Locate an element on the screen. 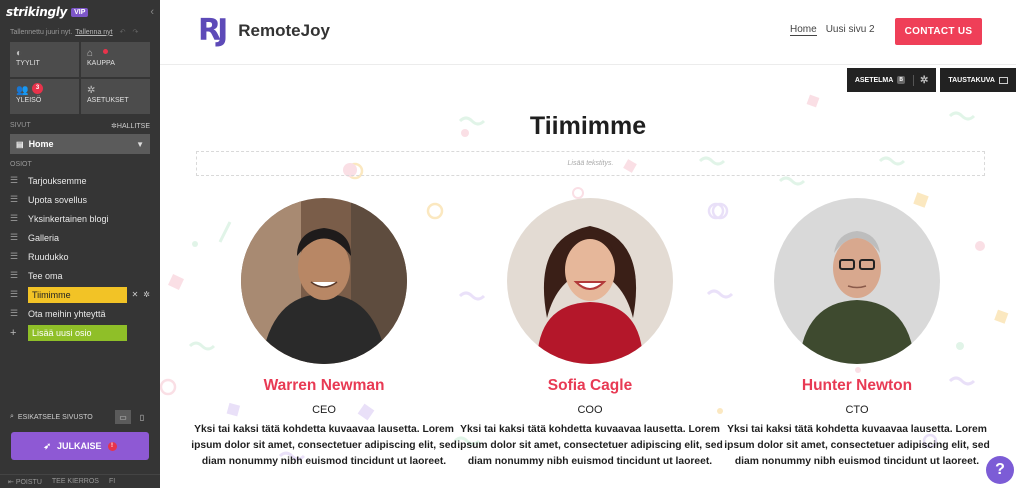  tile-label: ASETUKSET is located at coordinates (108, 100).